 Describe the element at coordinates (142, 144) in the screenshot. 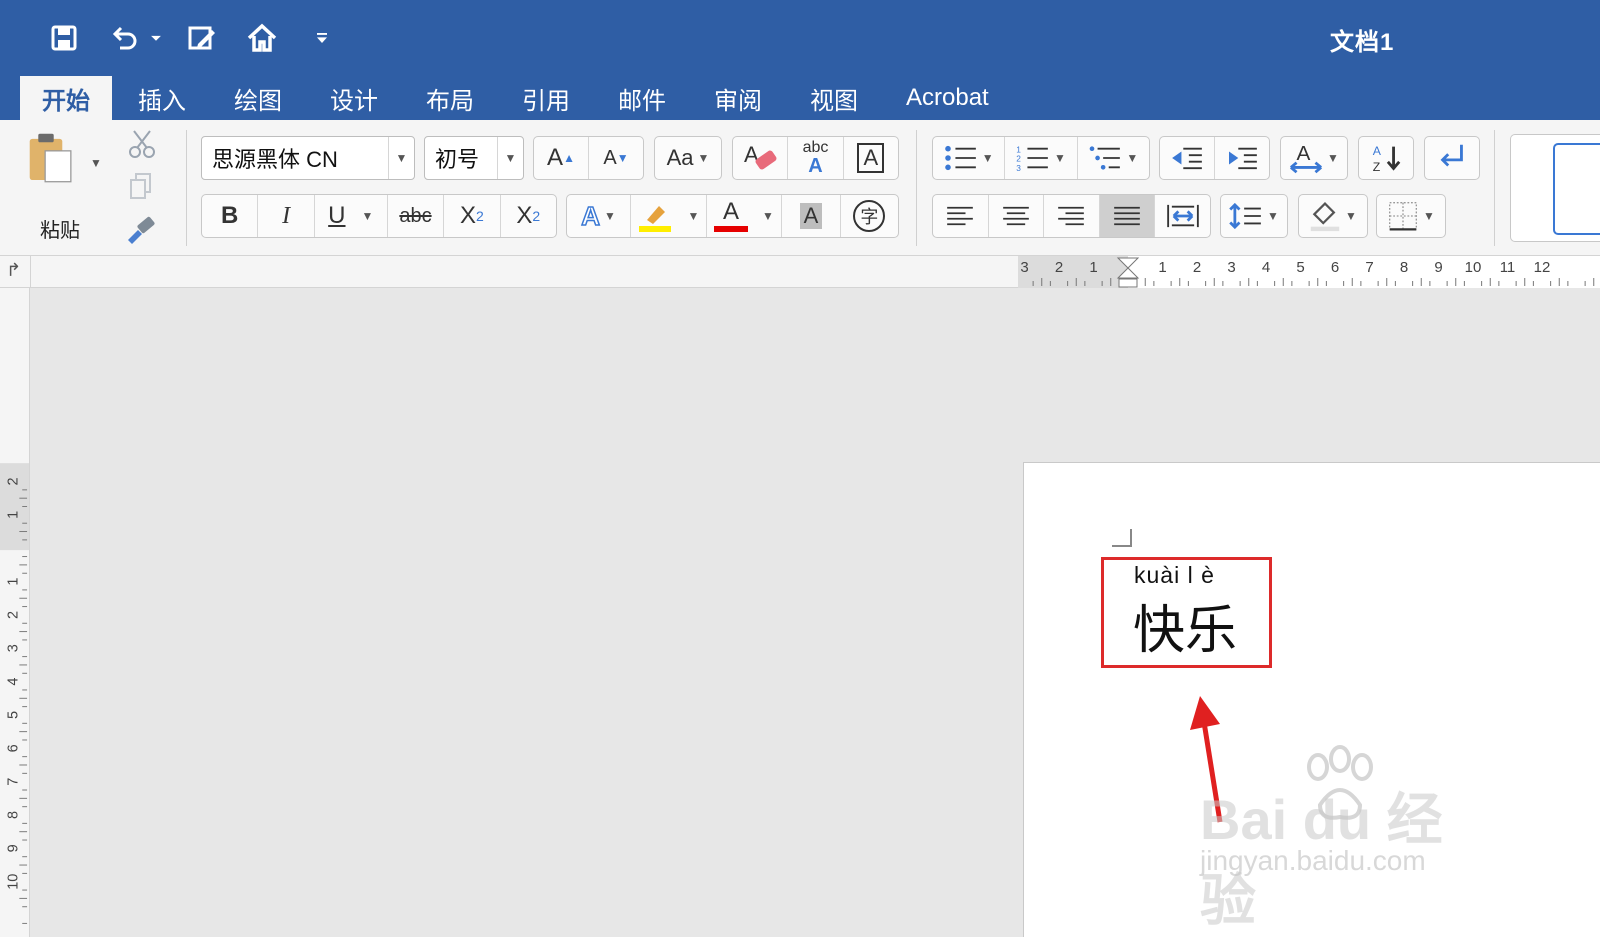

I see `cut-icon` at that location.